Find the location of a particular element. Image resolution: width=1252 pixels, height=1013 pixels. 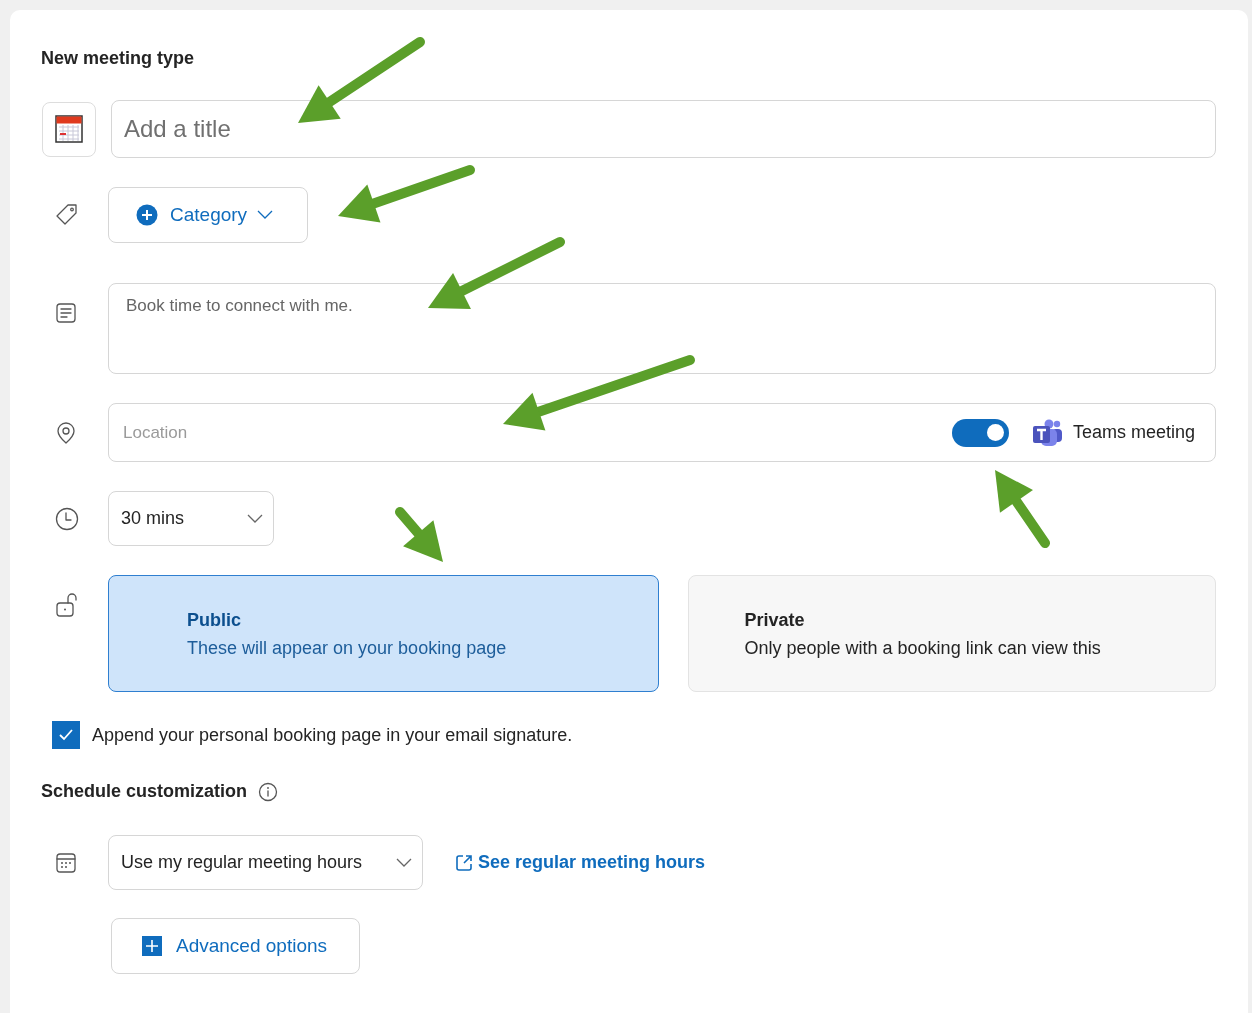

annotation-arrow is located at coordinates (419, 534).